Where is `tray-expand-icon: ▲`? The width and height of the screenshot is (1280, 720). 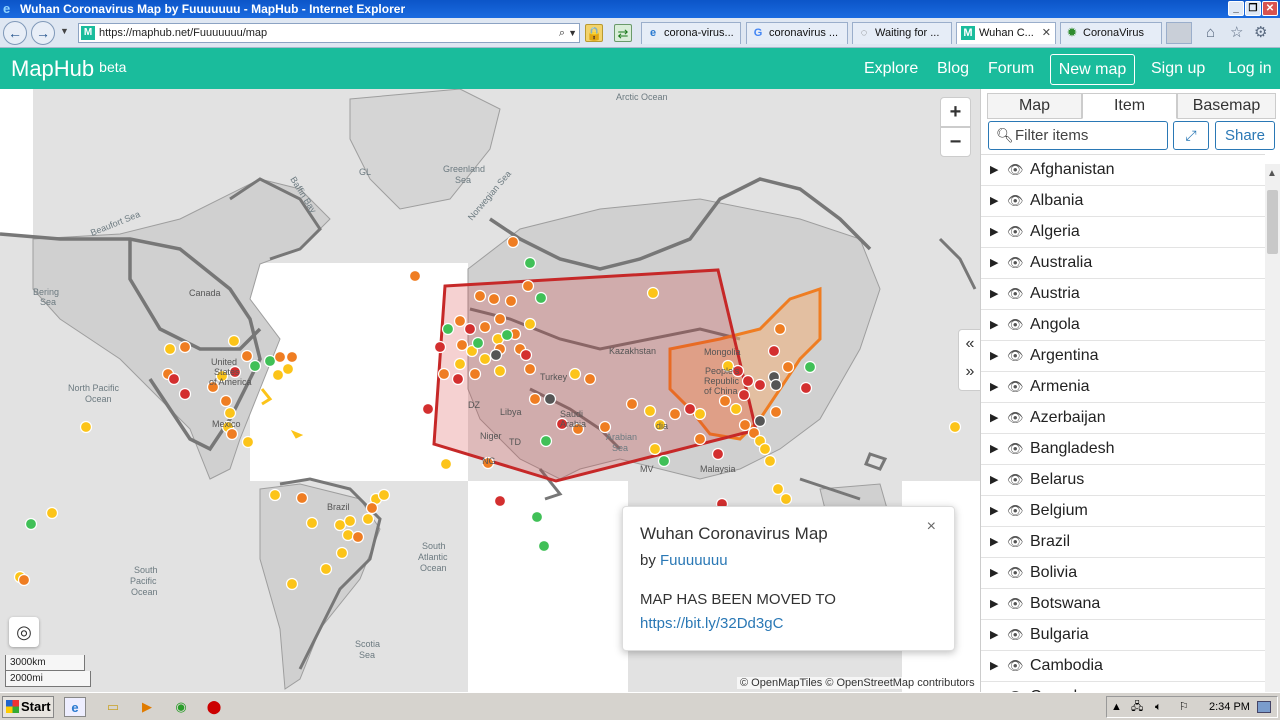
tray-expand-icon: ▲ is located at coordinates (1116, 707).